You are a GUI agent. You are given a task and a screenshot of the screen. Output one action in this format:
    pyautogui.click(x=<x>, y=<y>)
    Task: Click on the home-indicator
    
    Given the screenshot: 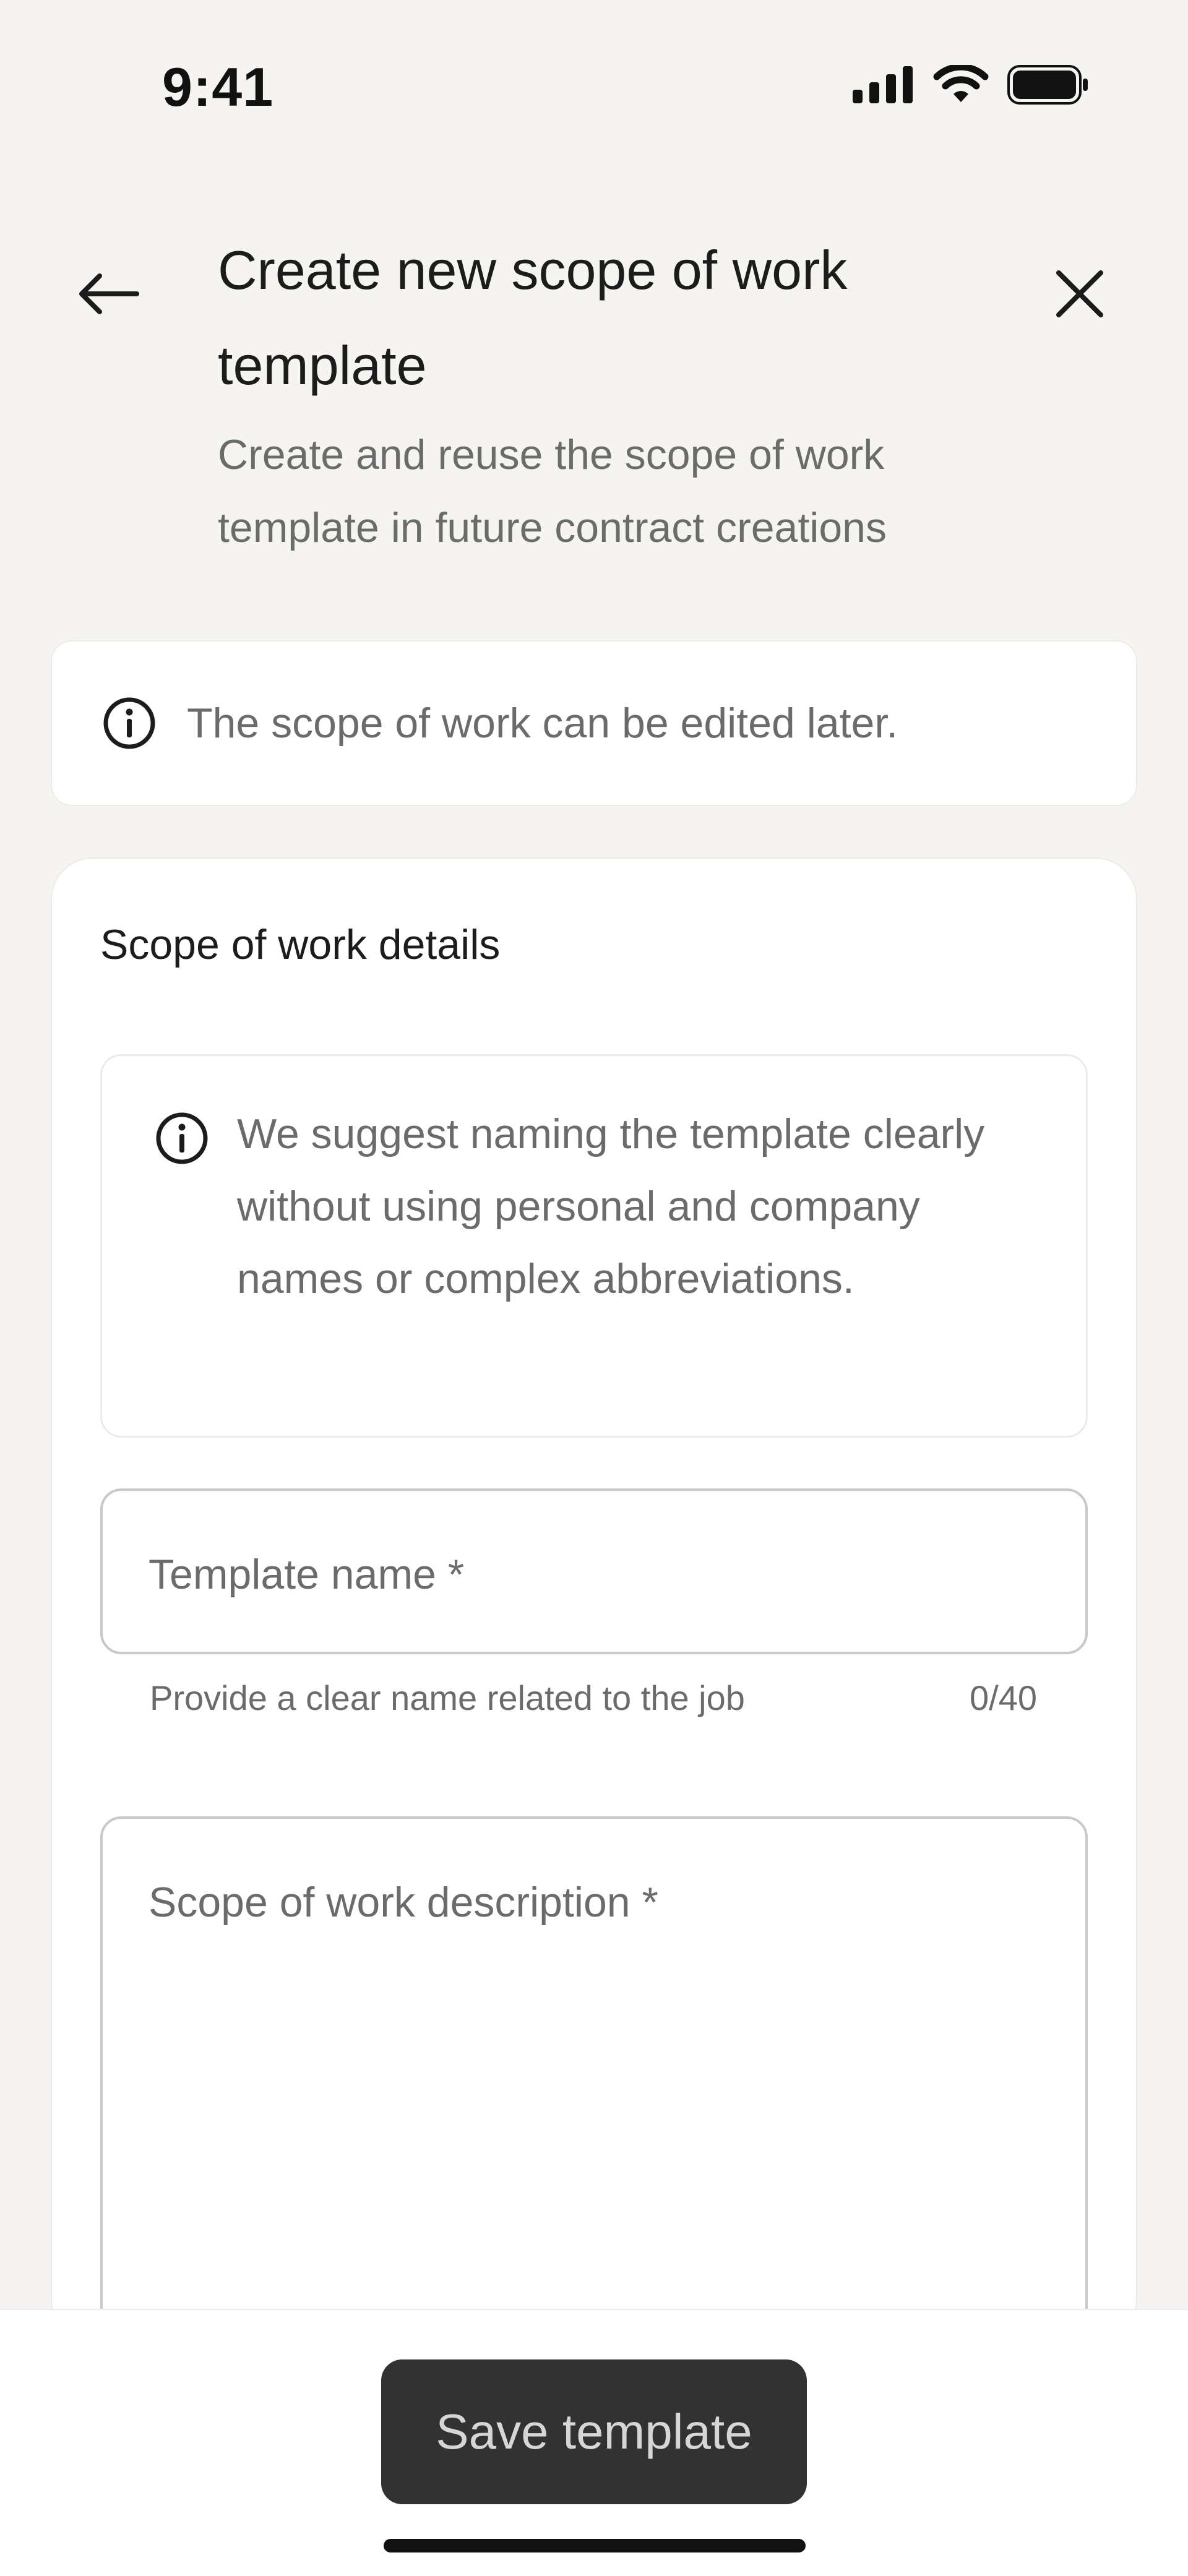 What is the action you would take?
    pyautogui.click(x=595, y=2545)
    